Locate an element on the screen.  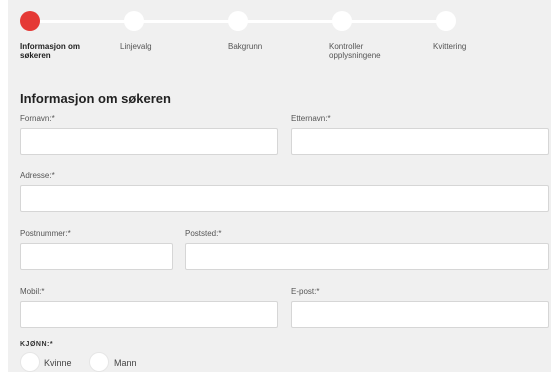
form-section-title: Informasjon om søkeren is located at coordinates (95, 98).